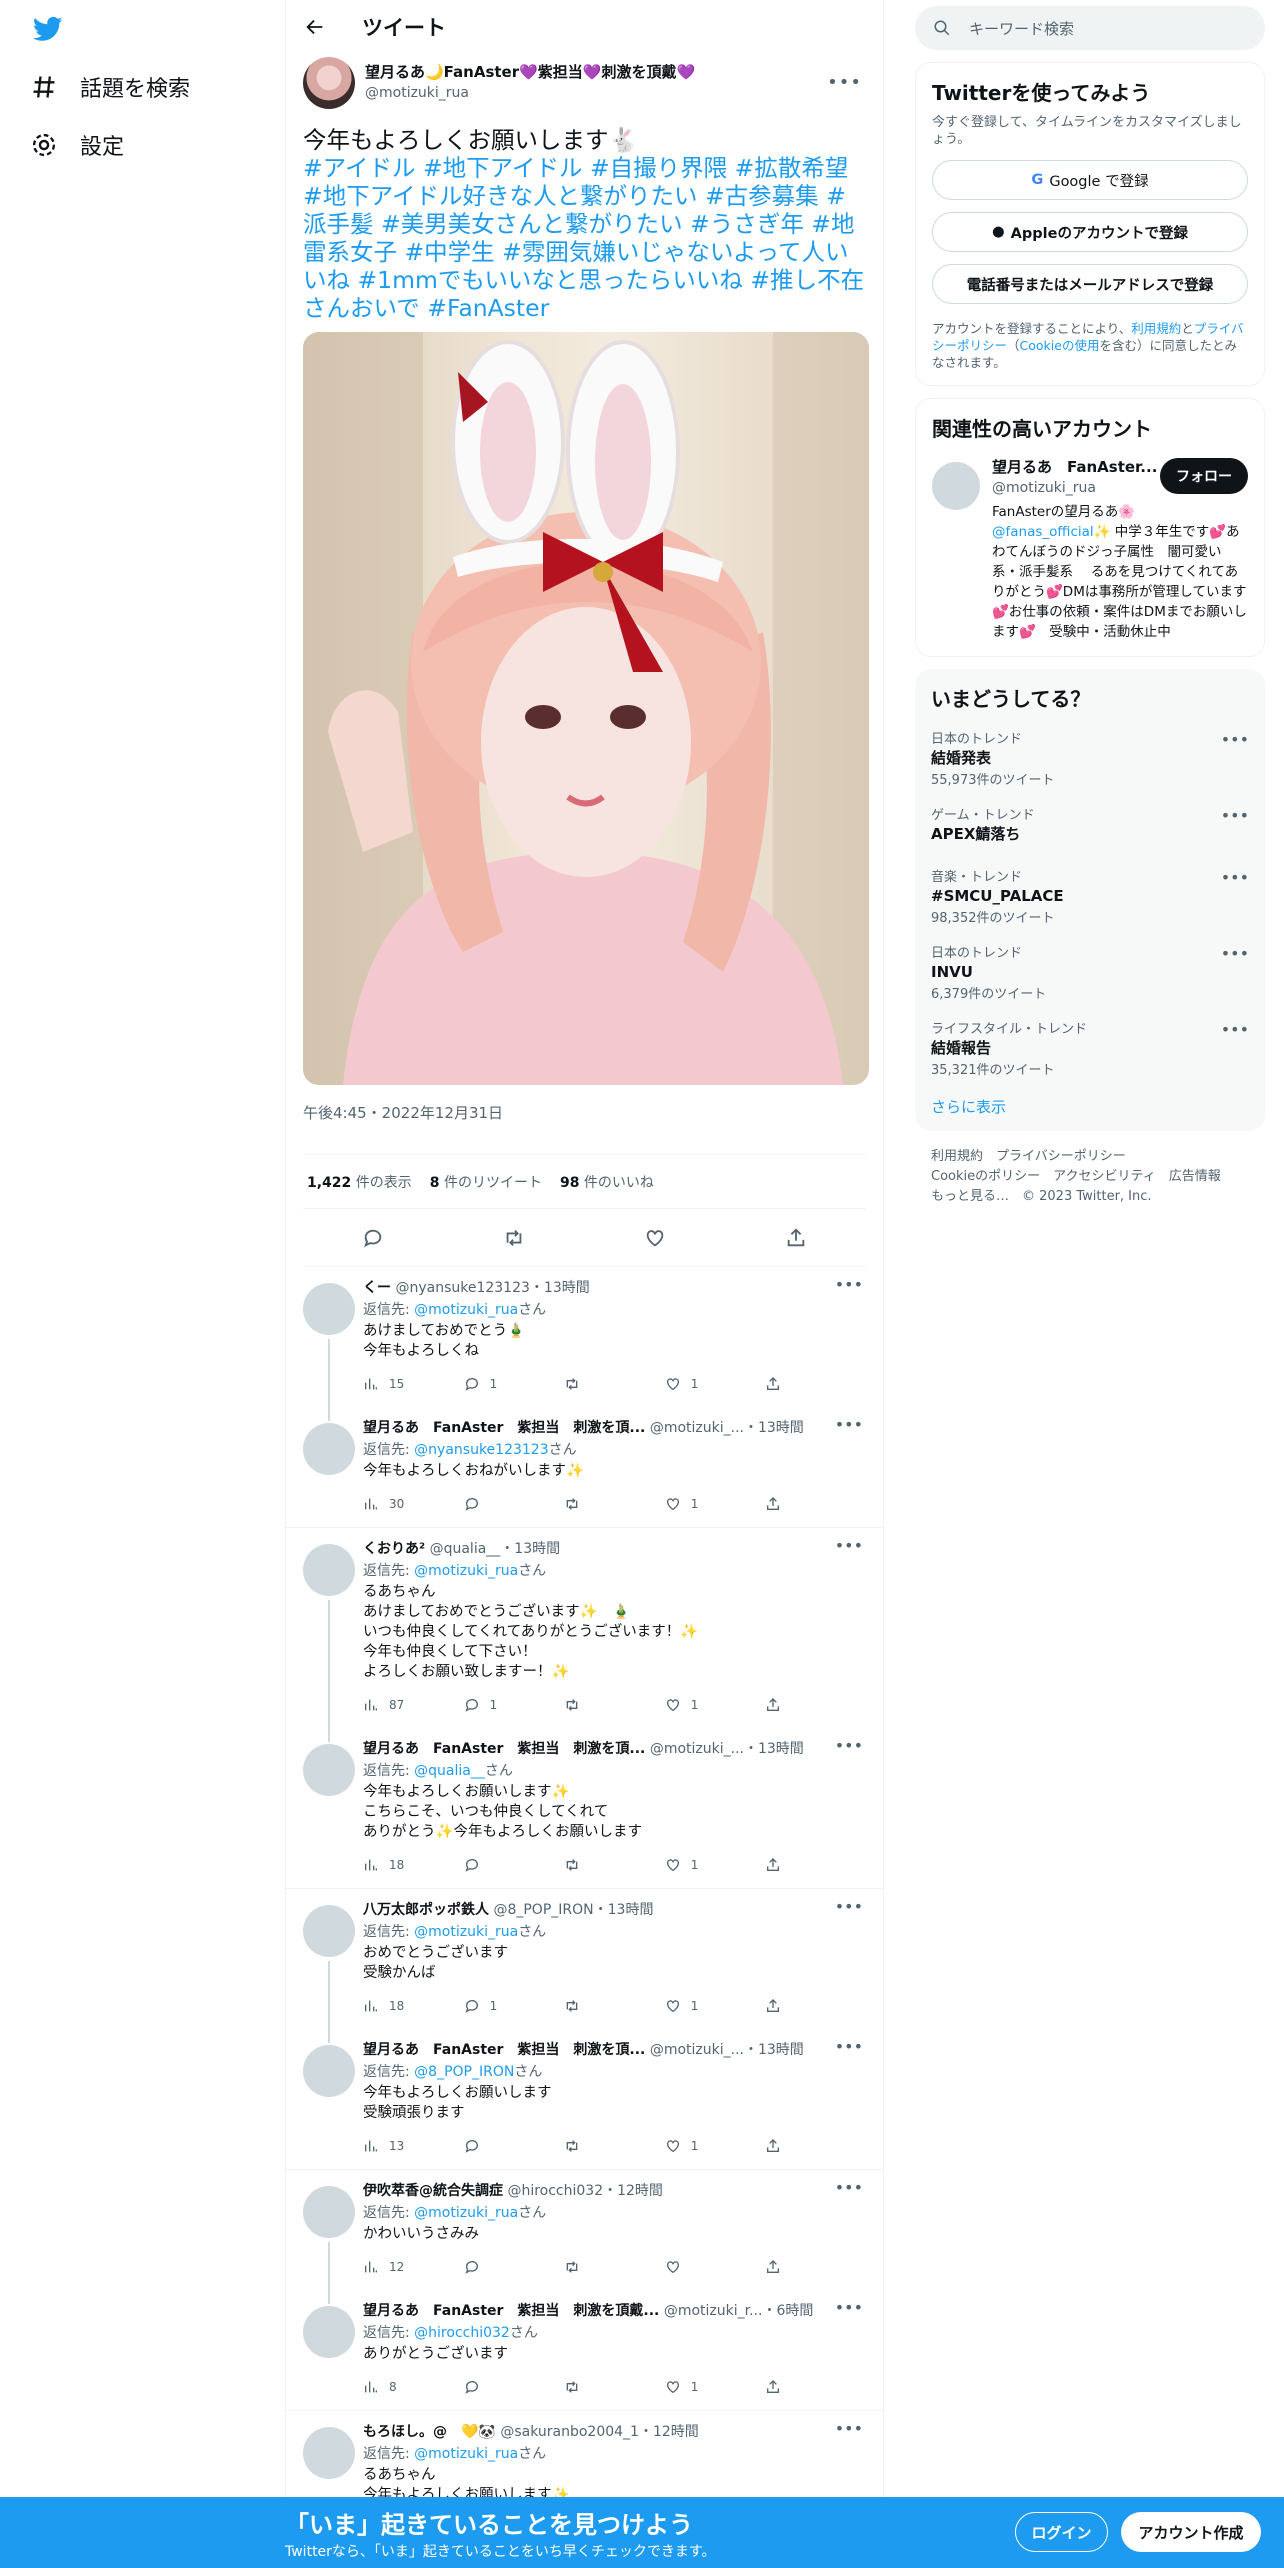 The width and height of the screenshot is (1284, 2568). I want to click on cookie-link: Cookieの使用, so click(1060, 345).